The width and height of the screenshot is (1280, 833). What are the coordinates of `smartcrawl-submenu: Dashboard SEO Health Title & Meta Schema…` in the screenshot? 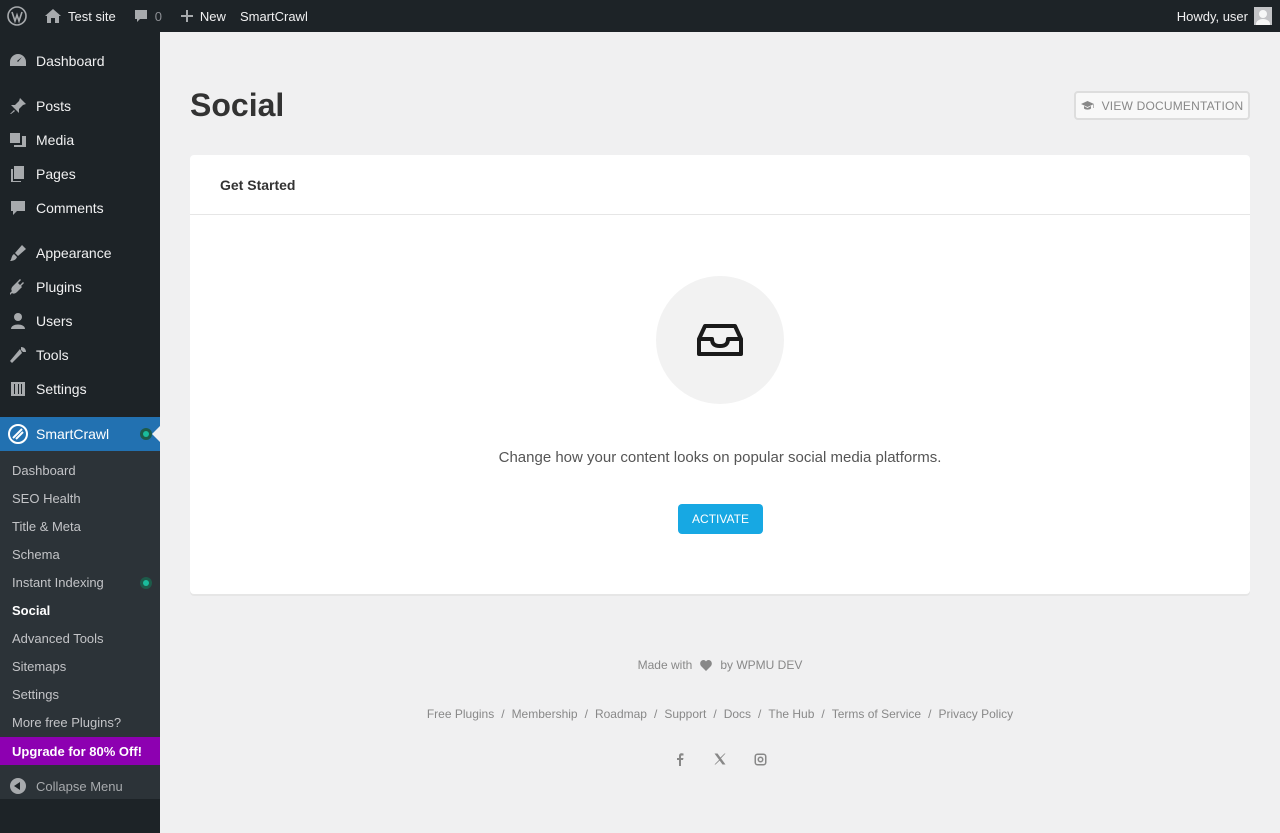 It's located at (80, 625).